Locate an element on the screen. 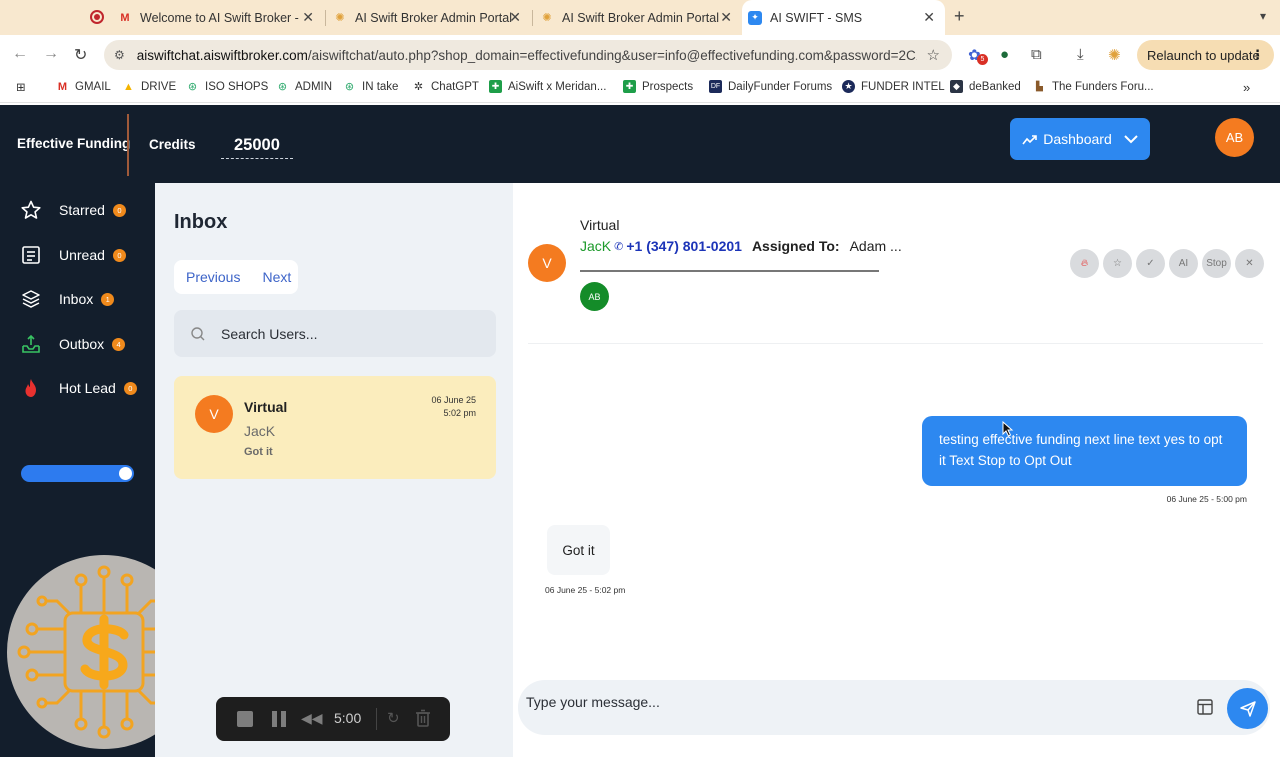 This screenshot has height=757, width=1280. recording-indicator-icon is located at coordinates (97, 17).